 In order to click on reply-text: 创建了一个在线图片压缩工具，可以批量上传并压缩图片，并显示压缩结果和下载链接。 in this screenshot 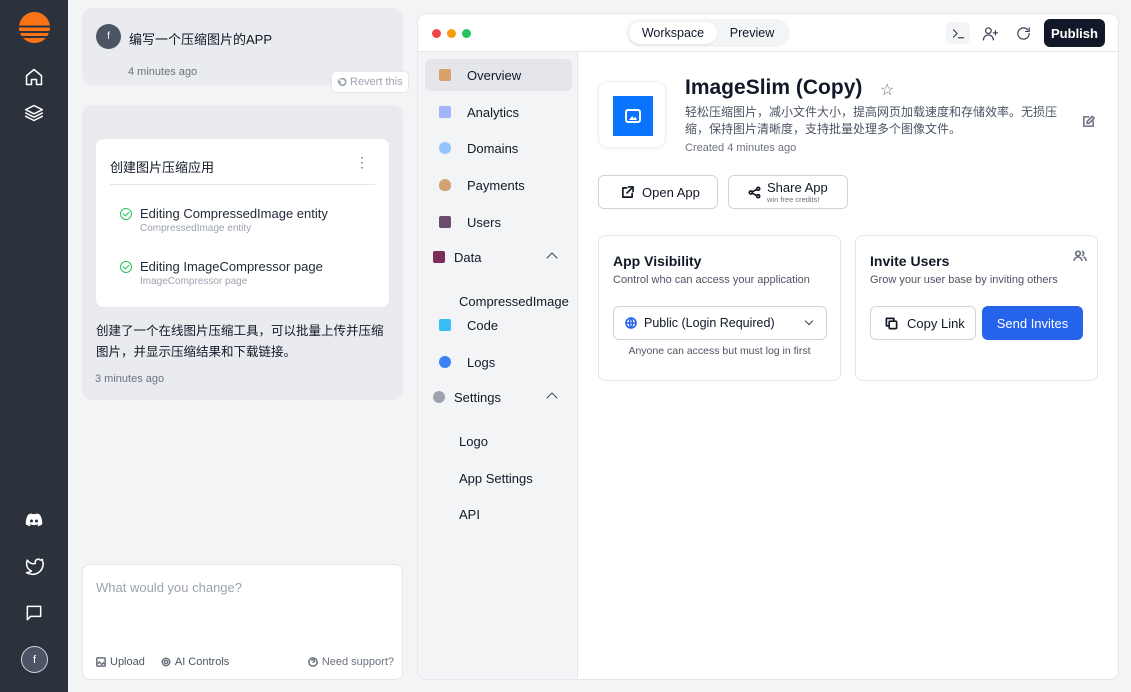, I will do `click(240, 341)`.